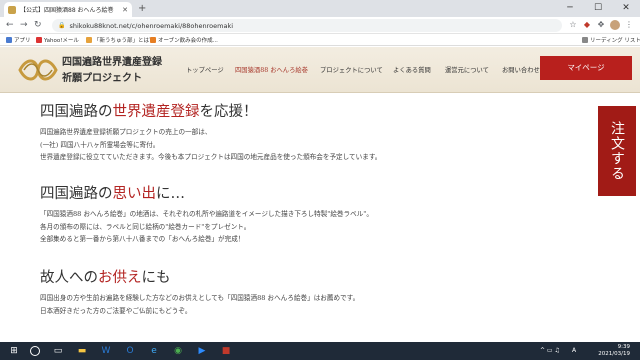 The height and width of the screenshot is (360, 640). I want to click on lock-icon: 🔒, so click(62, 25).